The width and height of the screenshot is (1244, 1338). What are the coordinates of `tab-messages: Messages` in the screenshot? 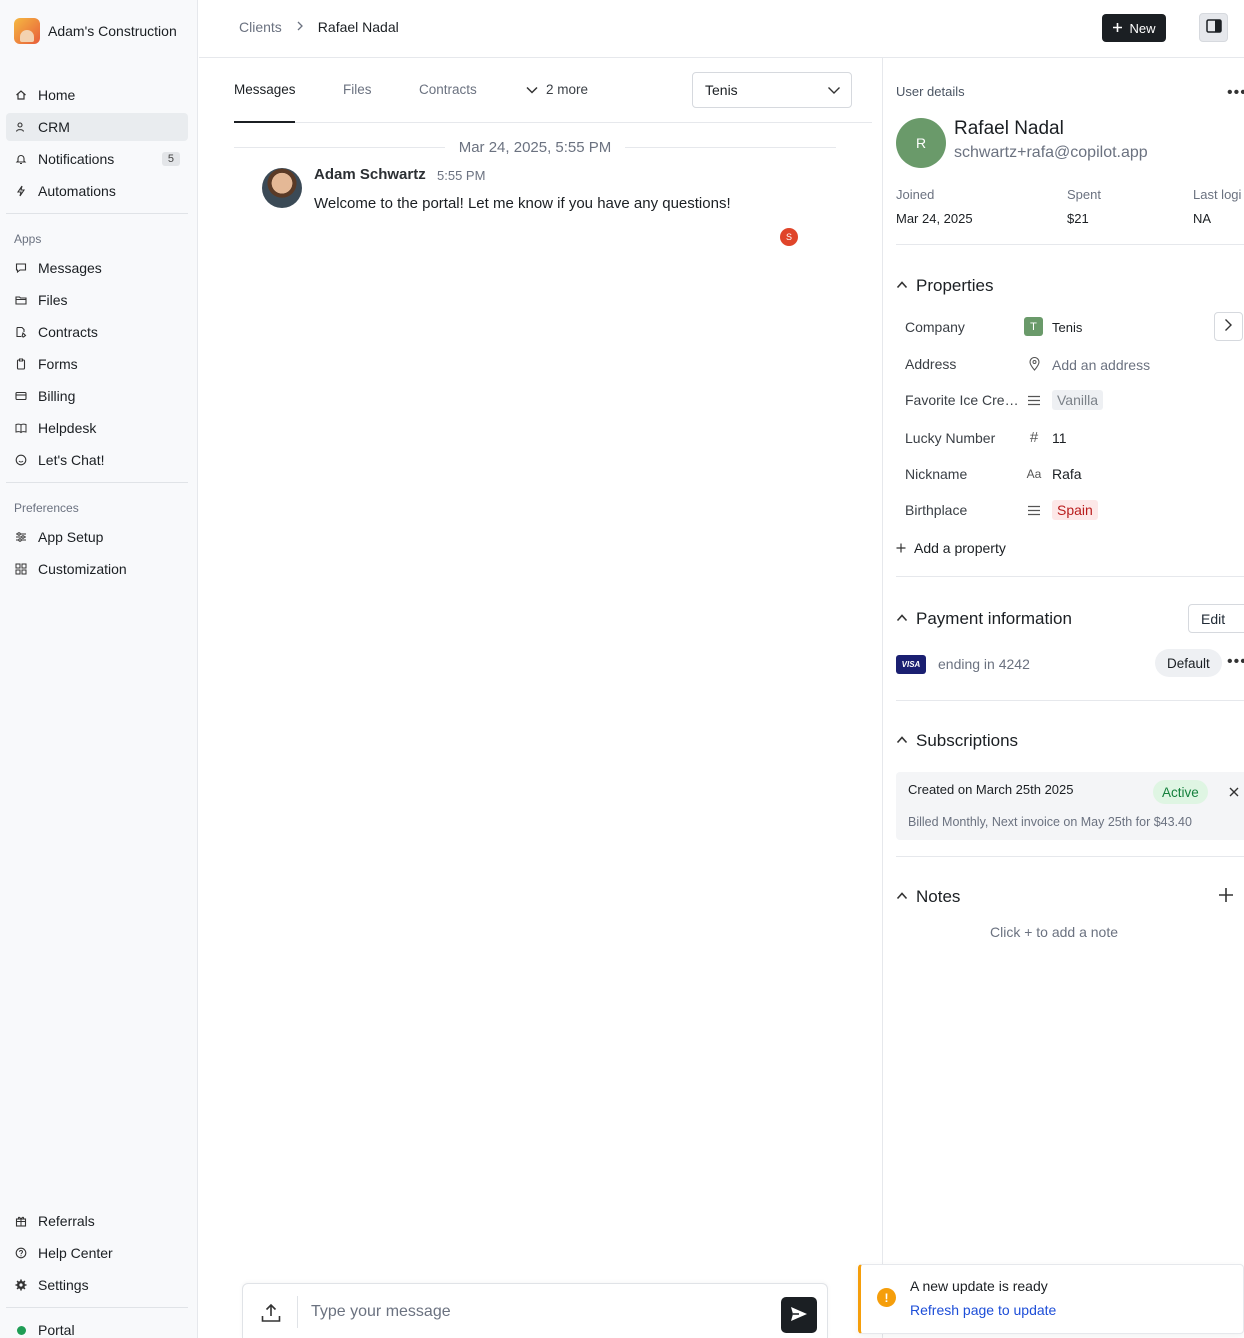 It's located at (265, 89).